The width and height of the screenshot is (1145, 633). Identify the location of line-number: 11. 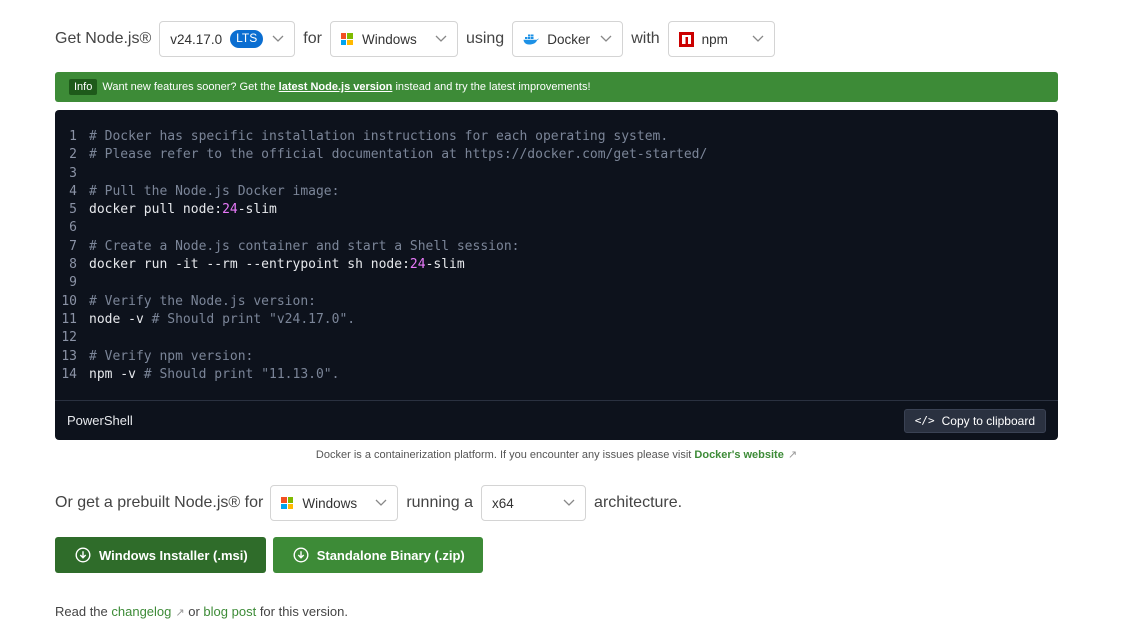
(69, 319).